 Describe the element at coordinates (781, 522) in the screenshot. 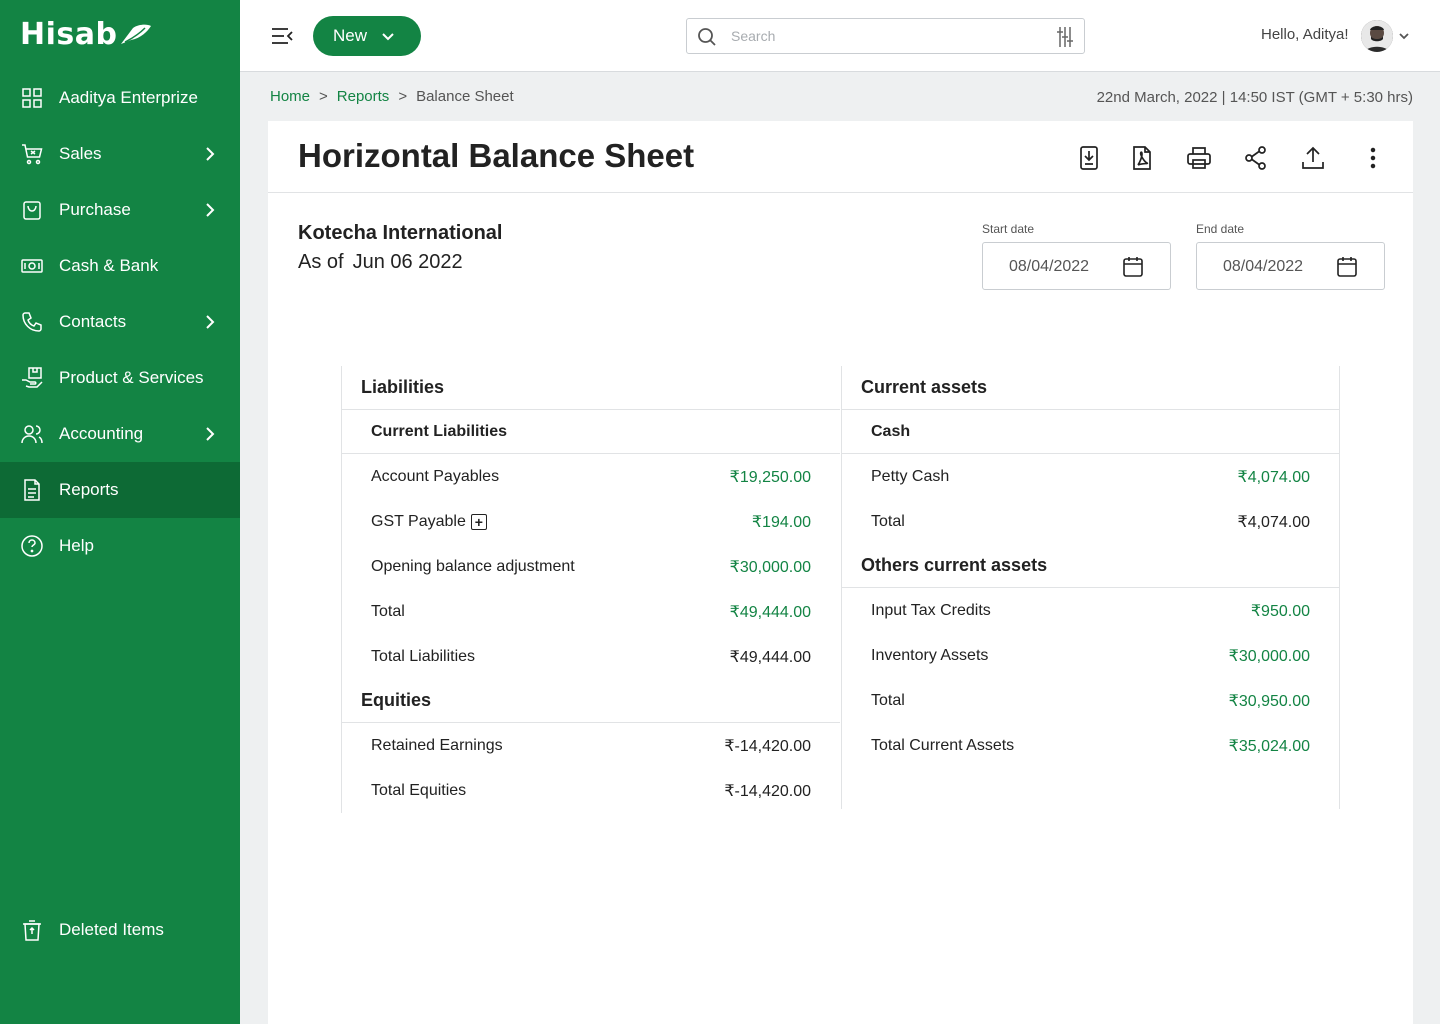

I see `row-amount: ₹194.00` at that location.